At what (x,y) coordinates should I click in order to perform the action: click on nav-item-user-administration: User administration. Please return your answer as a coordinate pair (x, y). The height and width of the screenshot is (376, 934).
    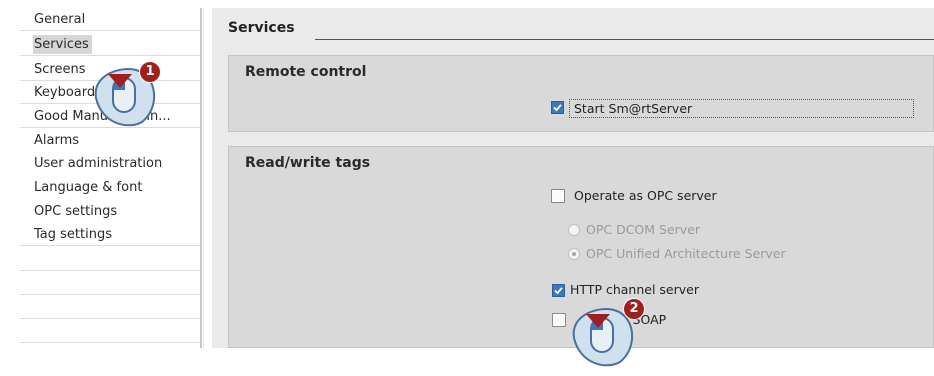
    Looking at the image, I should click on (110, 163).